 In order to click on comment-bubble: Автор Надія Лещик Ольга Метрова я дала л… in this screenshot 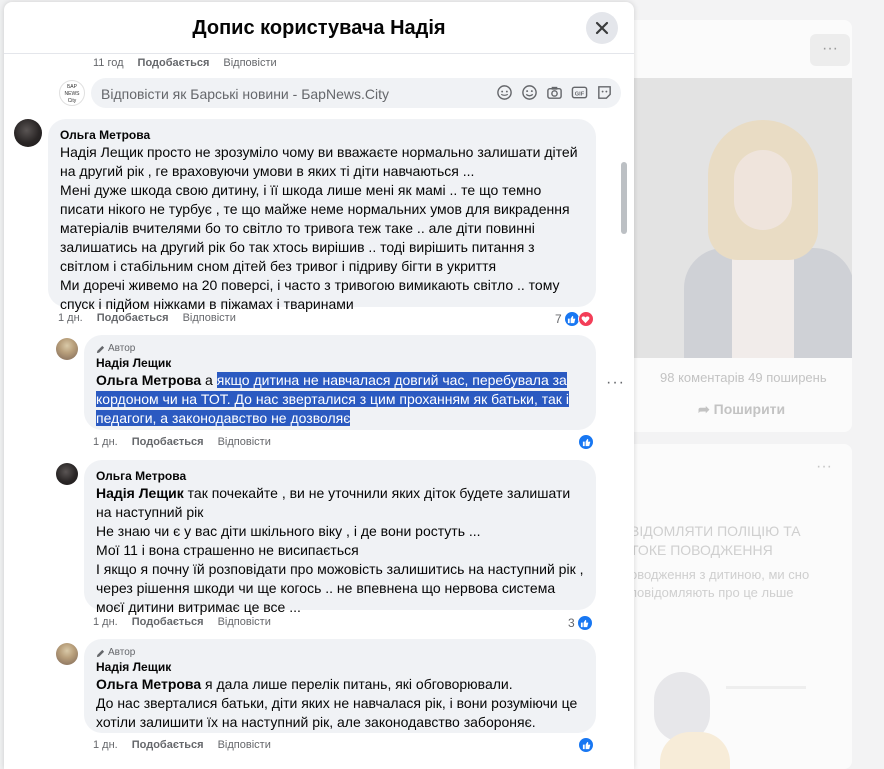, I will do `click(340, 686)`.